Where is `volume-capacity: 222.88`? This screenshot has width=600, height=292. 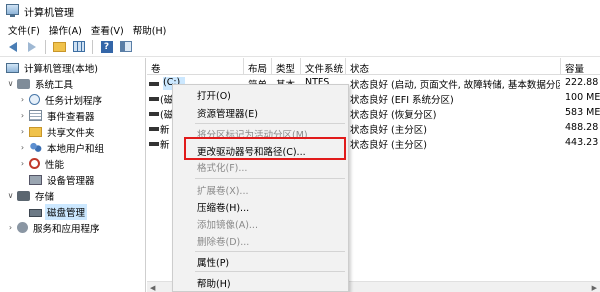 volume-capacity: 222.88 is located at coordinates (582, 82).